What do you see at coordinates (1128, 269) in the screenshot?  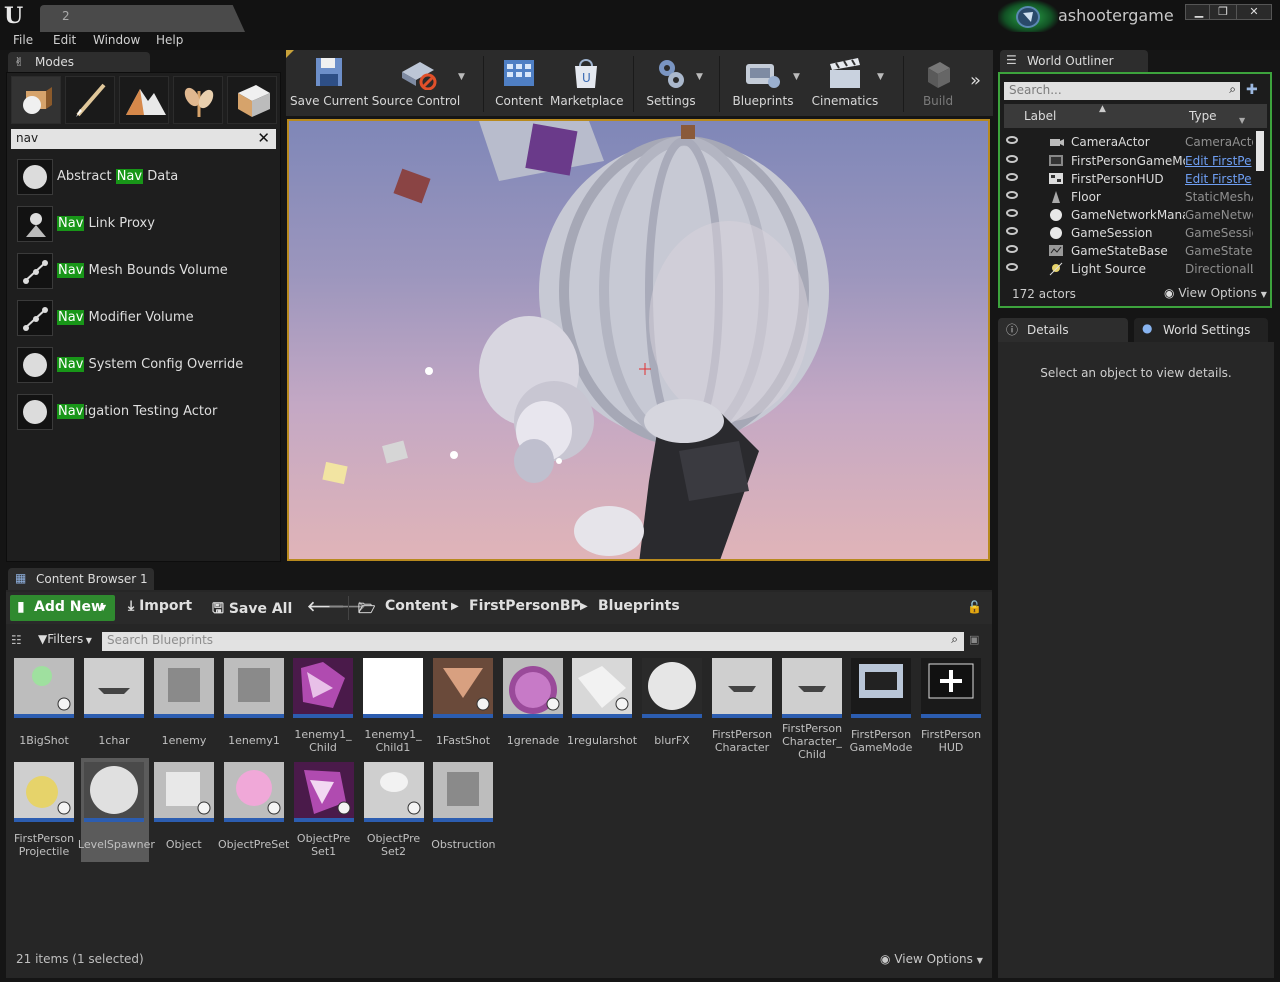 I see `outliner-row: Light Source DirectionalLi` at bounding box center [1128, 269].